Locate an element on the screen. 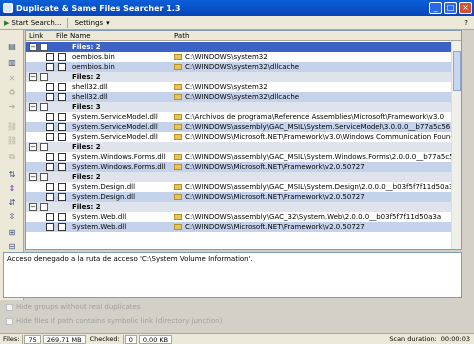 This screenshot has height=344, width=474. file-name: System.ServiceModel.dll is located at coordinates (115, 117).